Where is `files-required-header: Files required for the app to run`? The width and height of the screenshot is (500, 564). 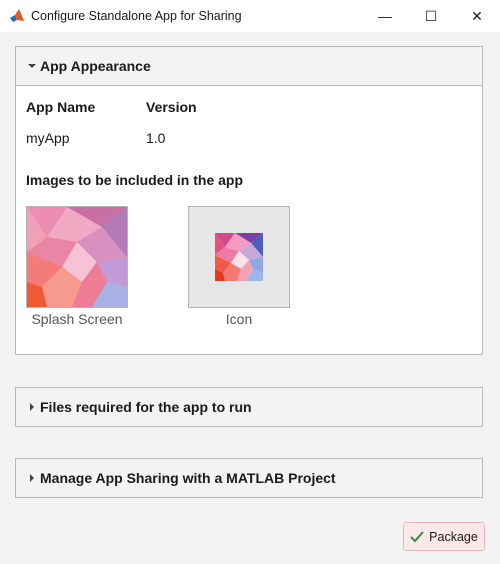 files-required-header: Files required for the app to run is located at coordinates (249, 407).